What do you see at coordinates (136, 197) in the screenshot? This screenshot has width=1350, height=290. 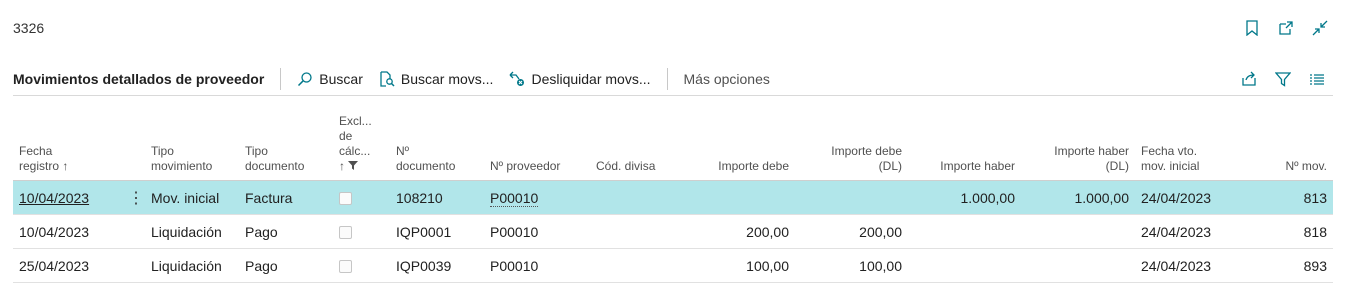 I see `row-menu-icon: ⋮` at bounding box center [136, 197].